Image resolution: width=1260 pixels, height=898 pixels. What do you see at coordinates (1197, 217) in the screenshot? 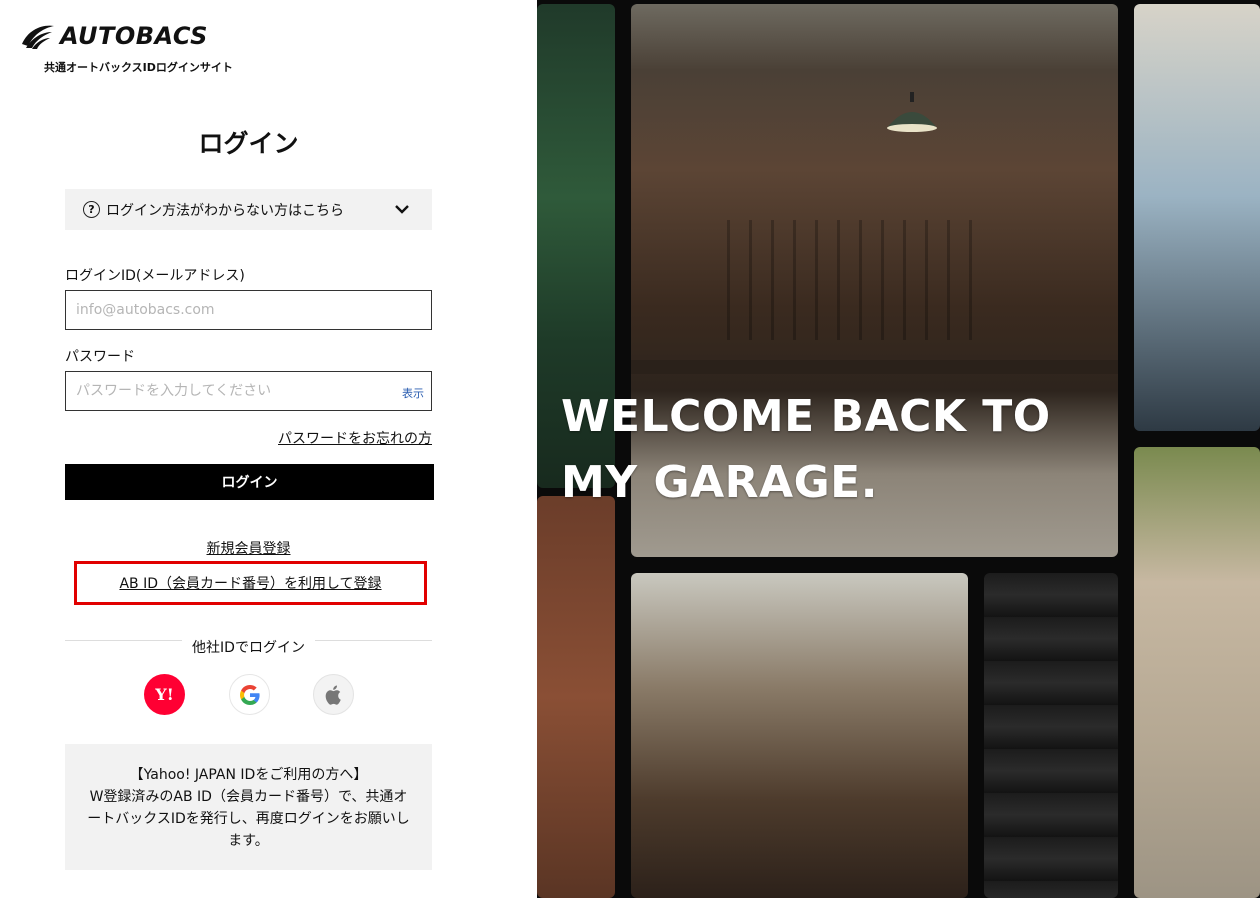
I see `hero-image-driver` at bounding box center [1197, 217].